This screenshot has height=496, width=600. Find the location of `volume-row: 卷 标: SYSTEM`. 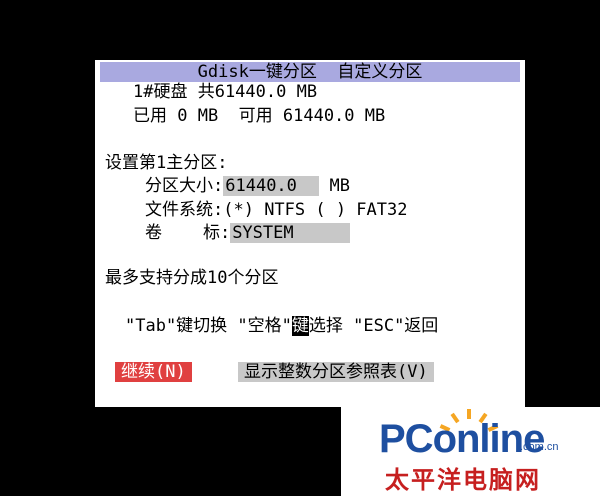

volume-row: 卷 标: SYSTEM is located at coordinates (248, 233).